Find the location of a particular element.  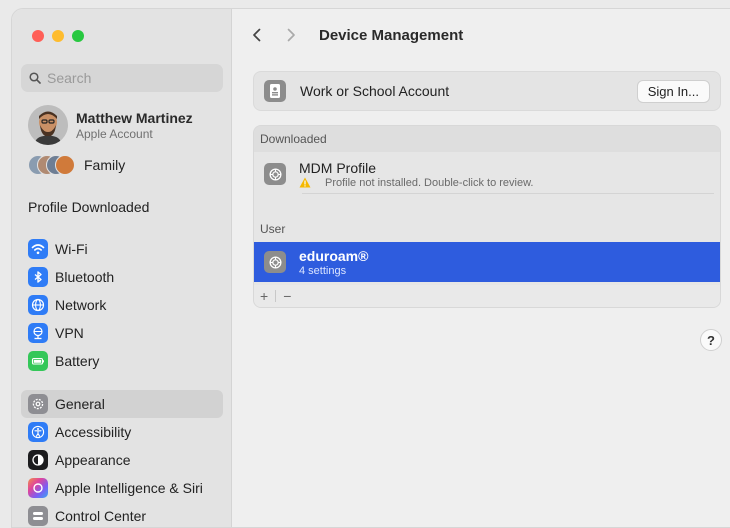

search-field is located at coordinates (122, 78).